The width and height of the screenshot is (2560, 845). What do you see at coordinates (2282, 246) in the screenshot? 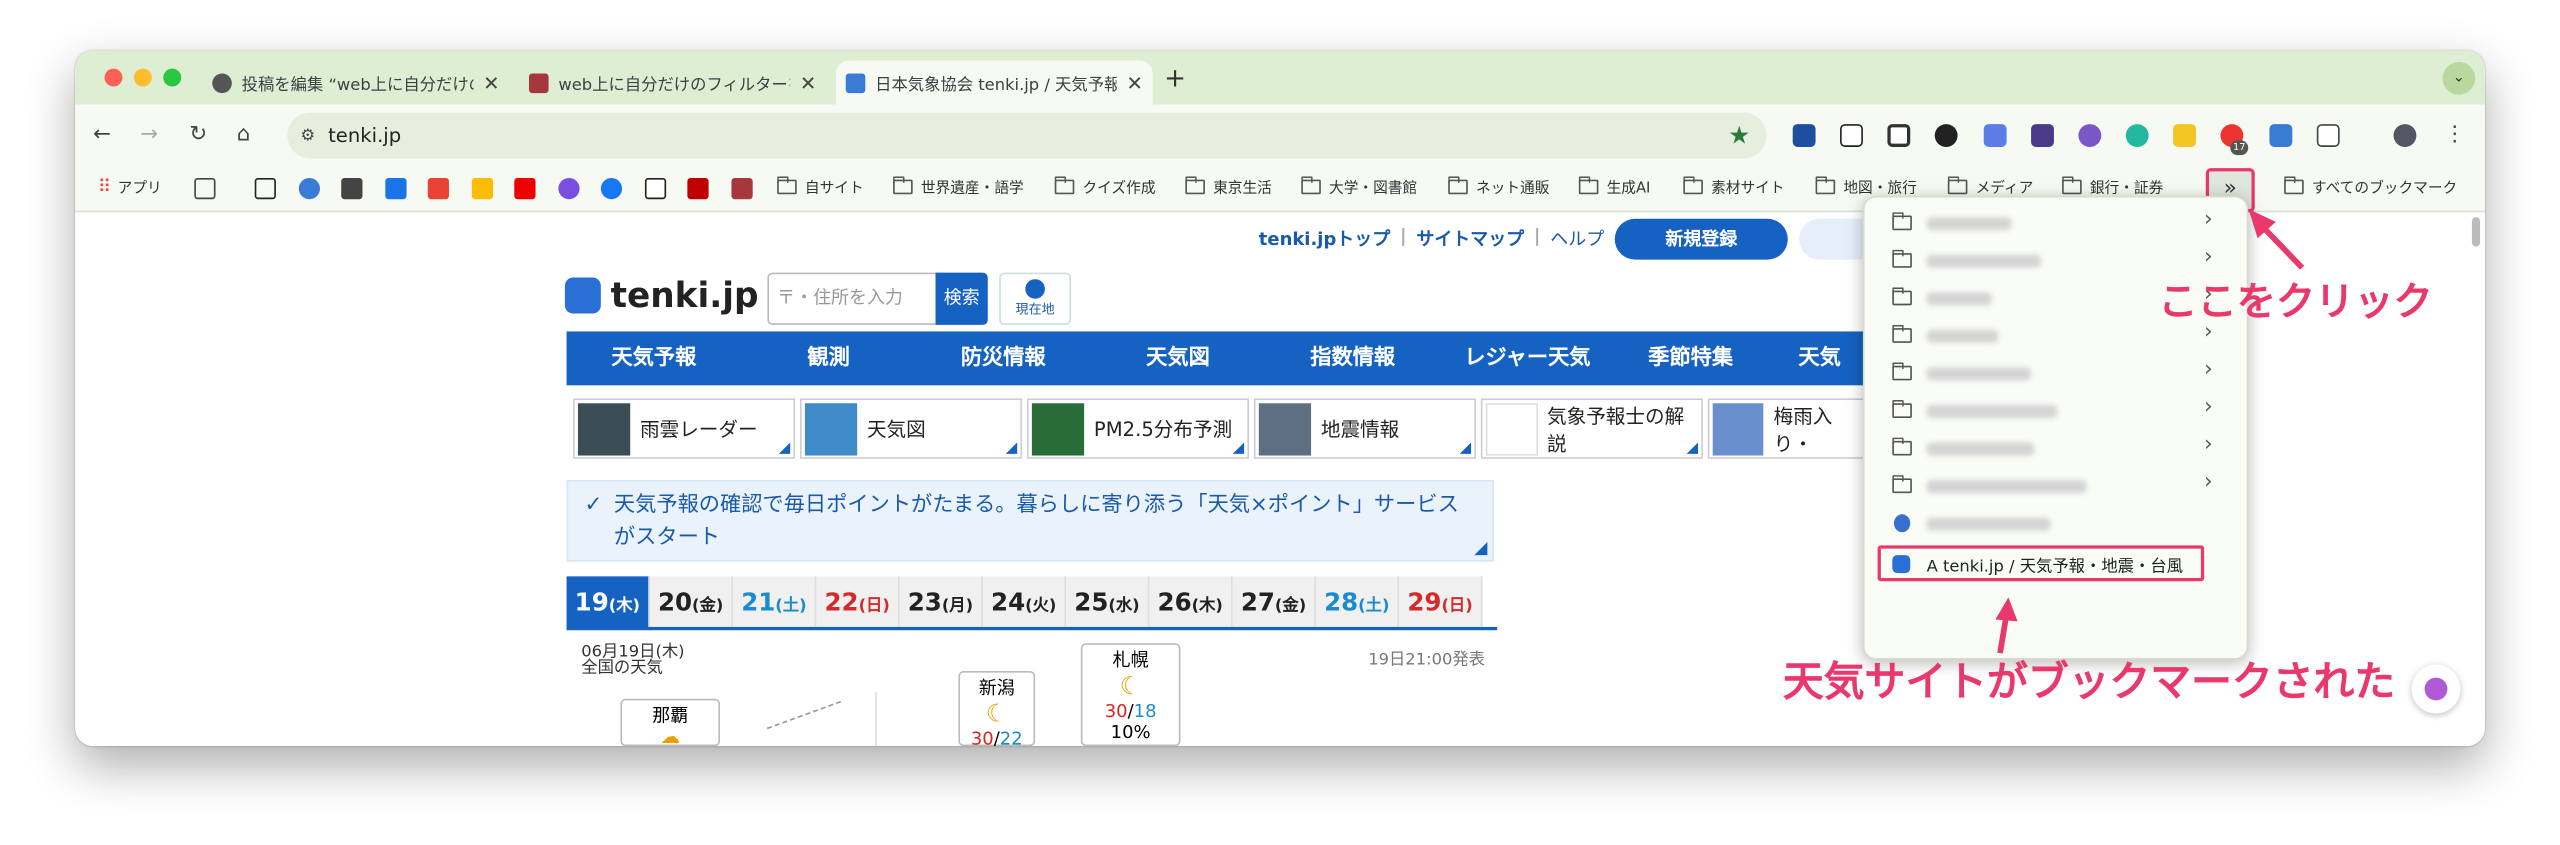
I see `arrow-to-overflow` at bounding box center [2282, 246].